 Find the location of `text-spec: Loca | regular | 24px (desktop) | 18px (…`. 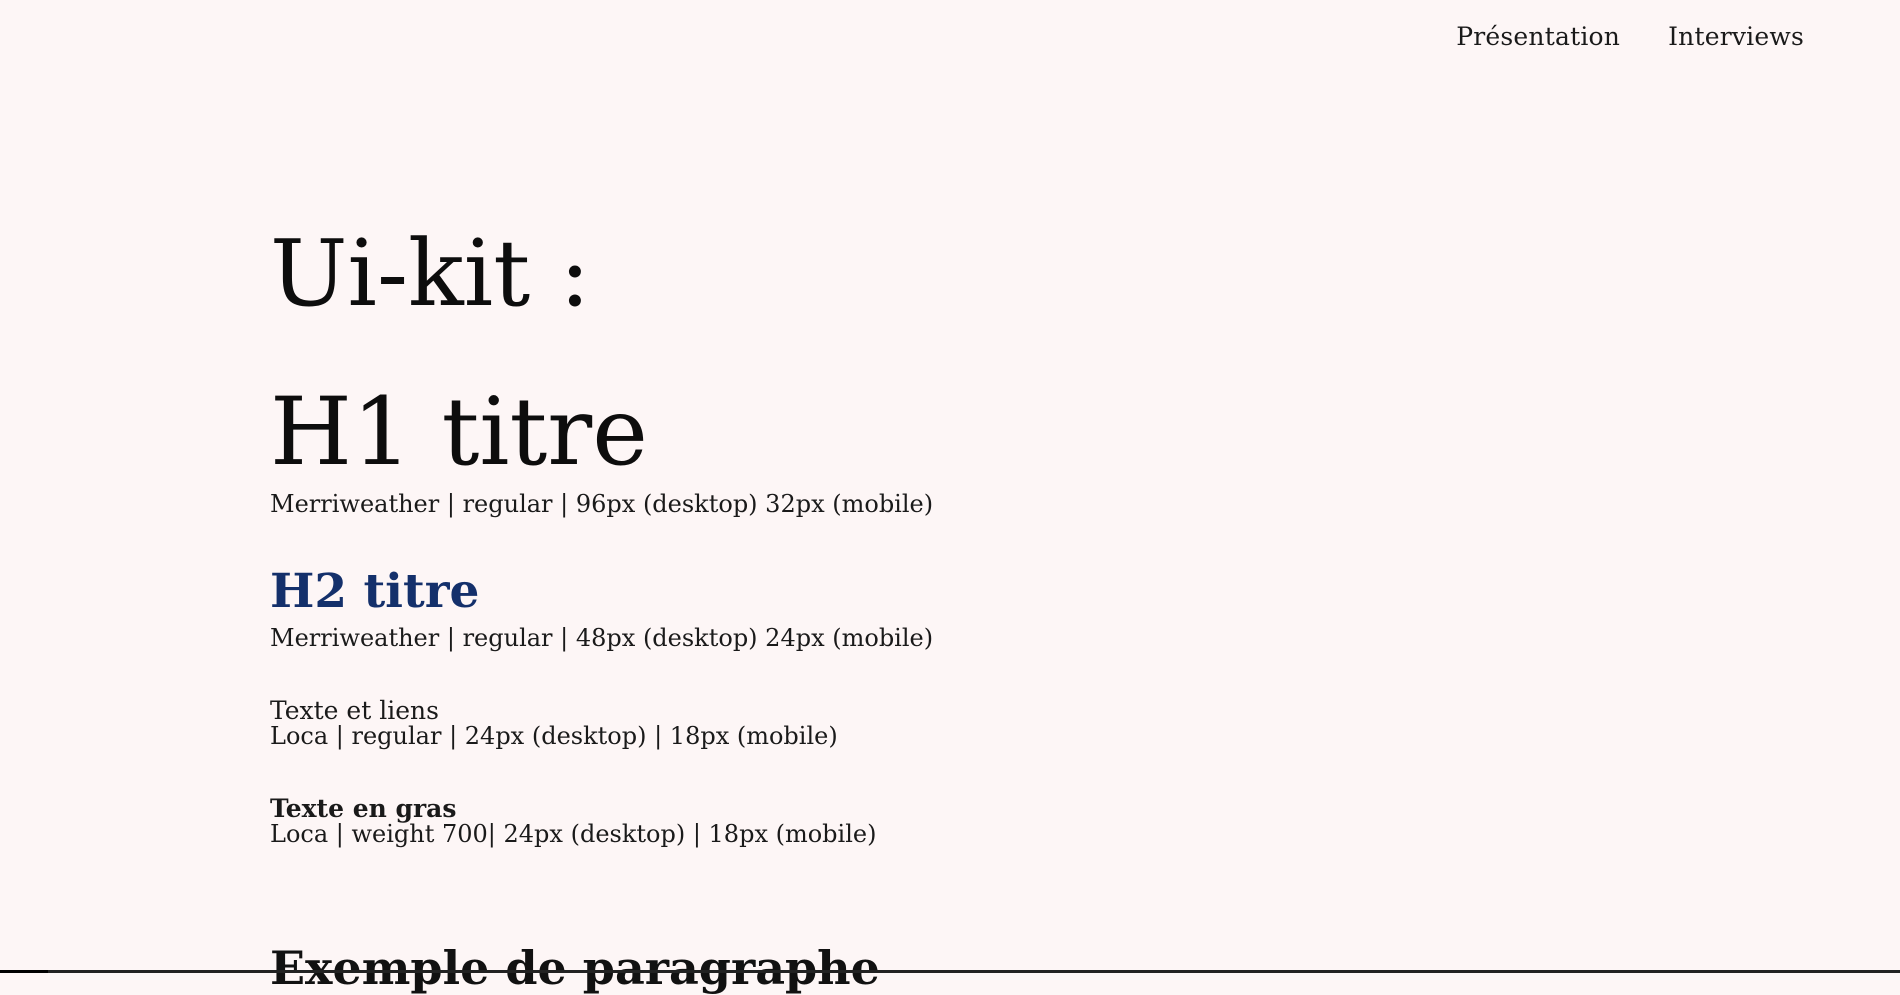

text-spec: Loca | regular | 24px (desktop) | 18px (… is located at coordinates (554, 736).